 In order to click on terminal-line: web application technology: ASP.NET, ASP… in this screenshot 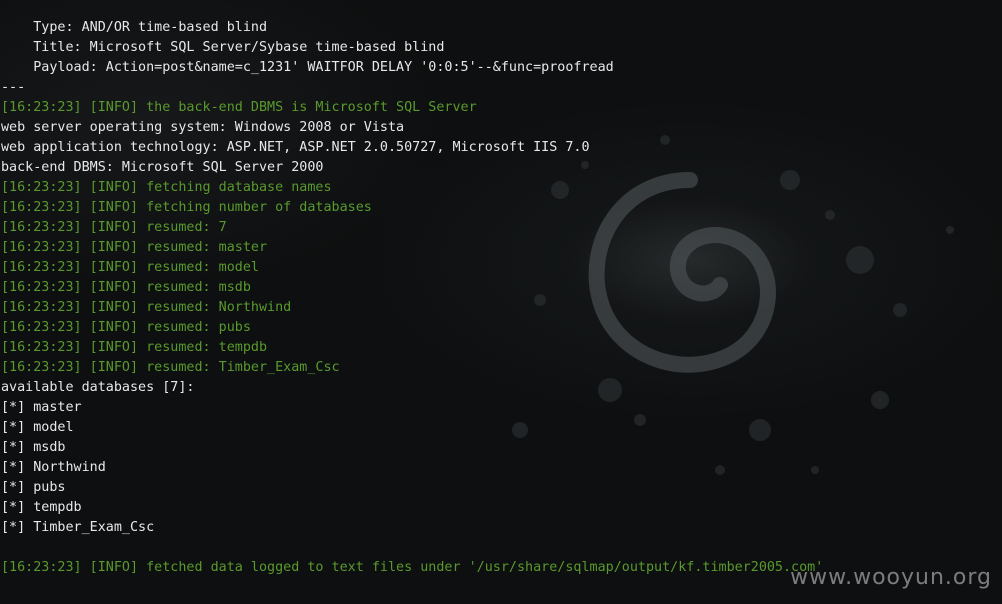, I will do `click(295, 147)`.